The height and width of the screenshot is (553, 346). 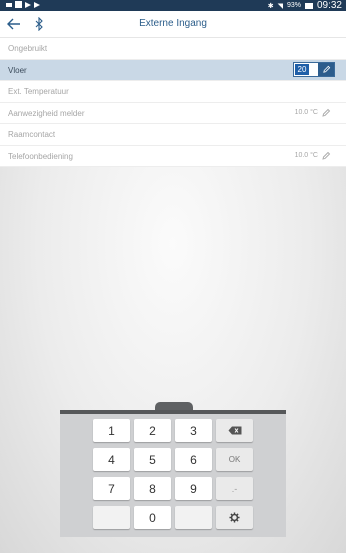 What do you see at coordinates (308, 5) in the screenshot?
I see `battery-icon` at bounding box center [308, 5].